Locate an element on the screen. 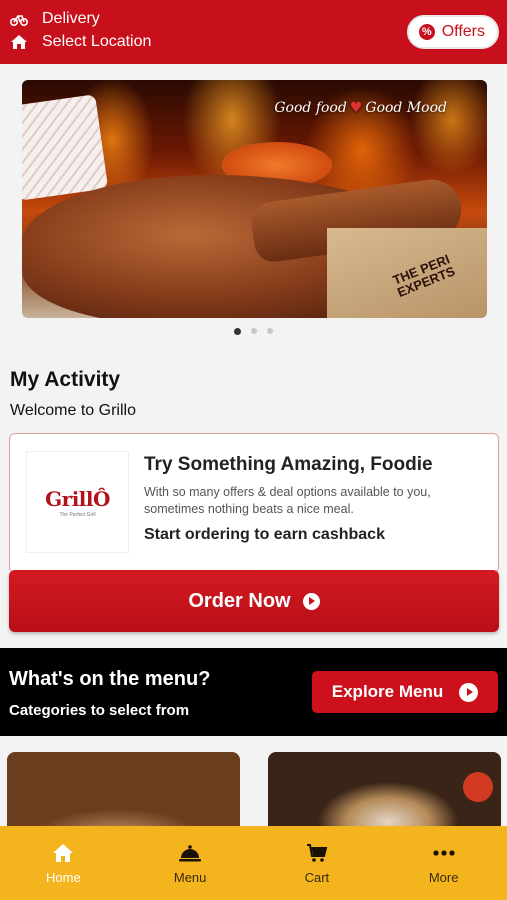  tagline-left: Good food is located at coordinates (310, 108).